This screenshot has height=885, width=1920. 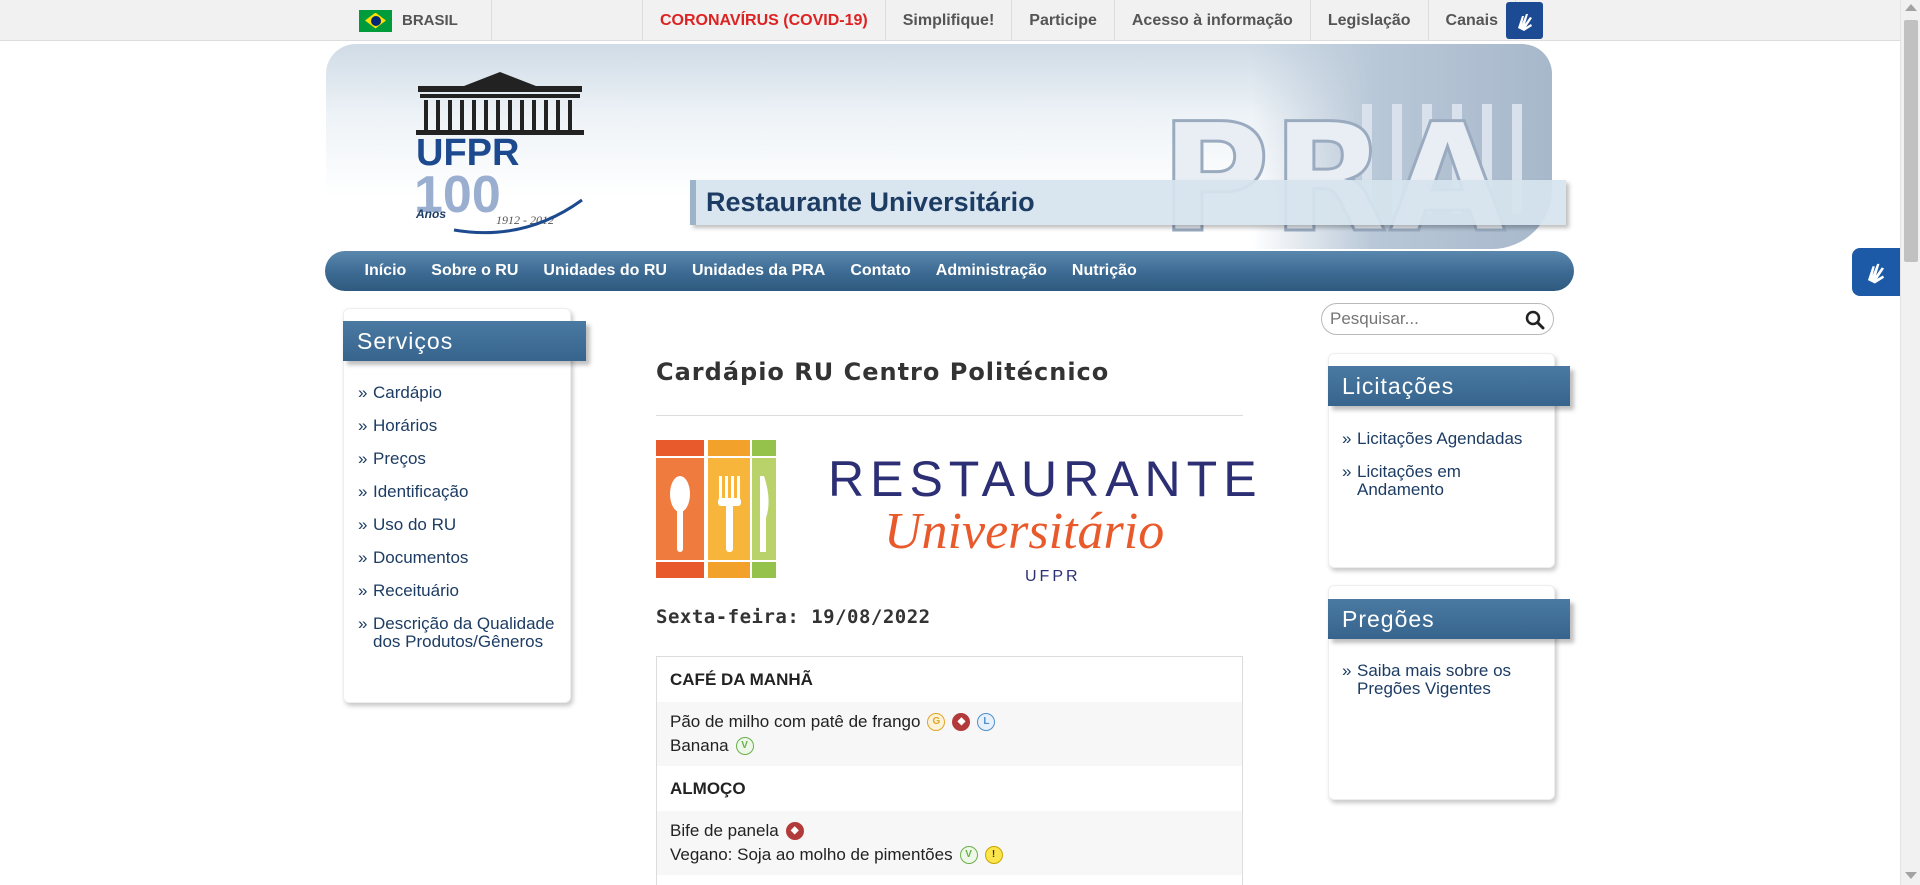 What do you see at coordinates (430, 214) in the screenshot?
I see `logo-anos-text: Anos` at bounding box center [430, 214].